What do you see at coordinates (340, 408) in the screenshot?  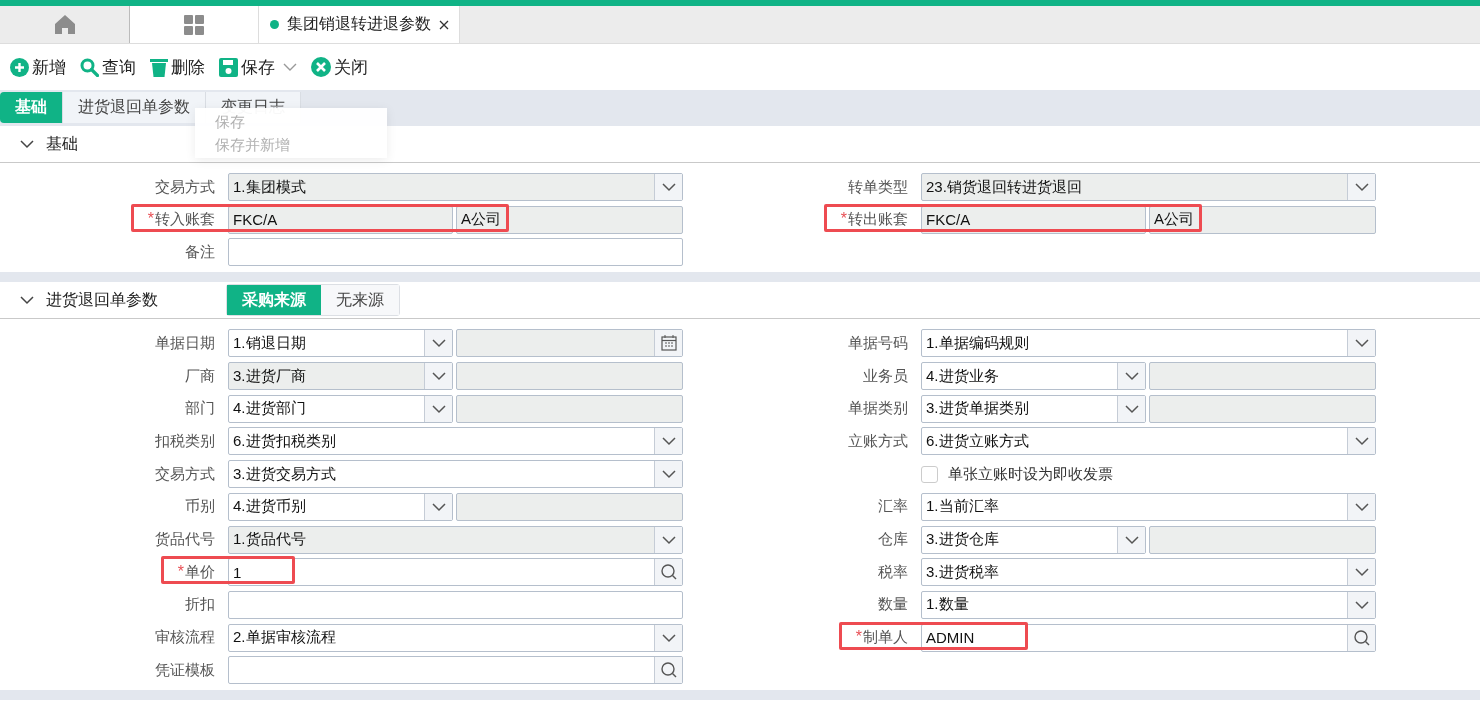 I see `dropdown-field: 4.进货部门` at bounding box center [340, 408].